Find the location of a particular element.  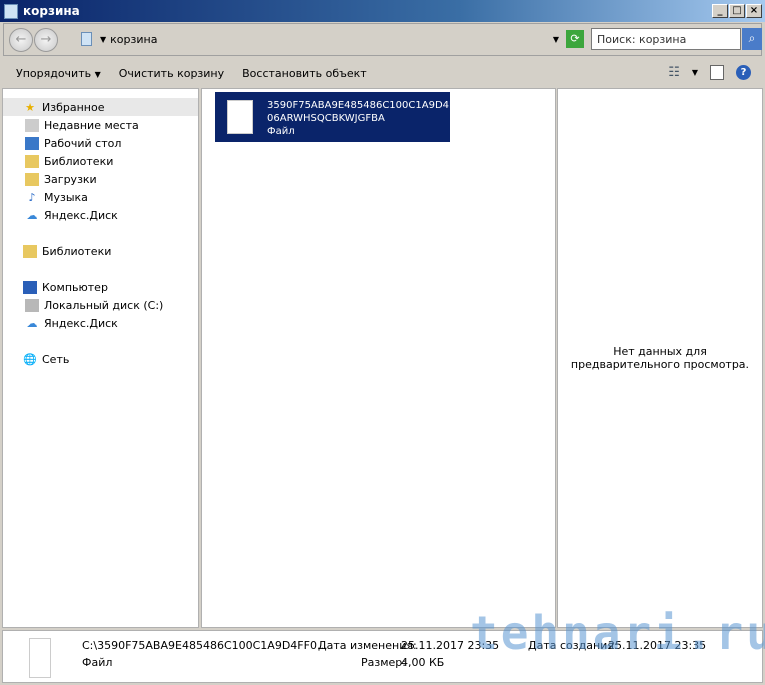

search-icon: ⌕ is located at coordinates (752, 39).